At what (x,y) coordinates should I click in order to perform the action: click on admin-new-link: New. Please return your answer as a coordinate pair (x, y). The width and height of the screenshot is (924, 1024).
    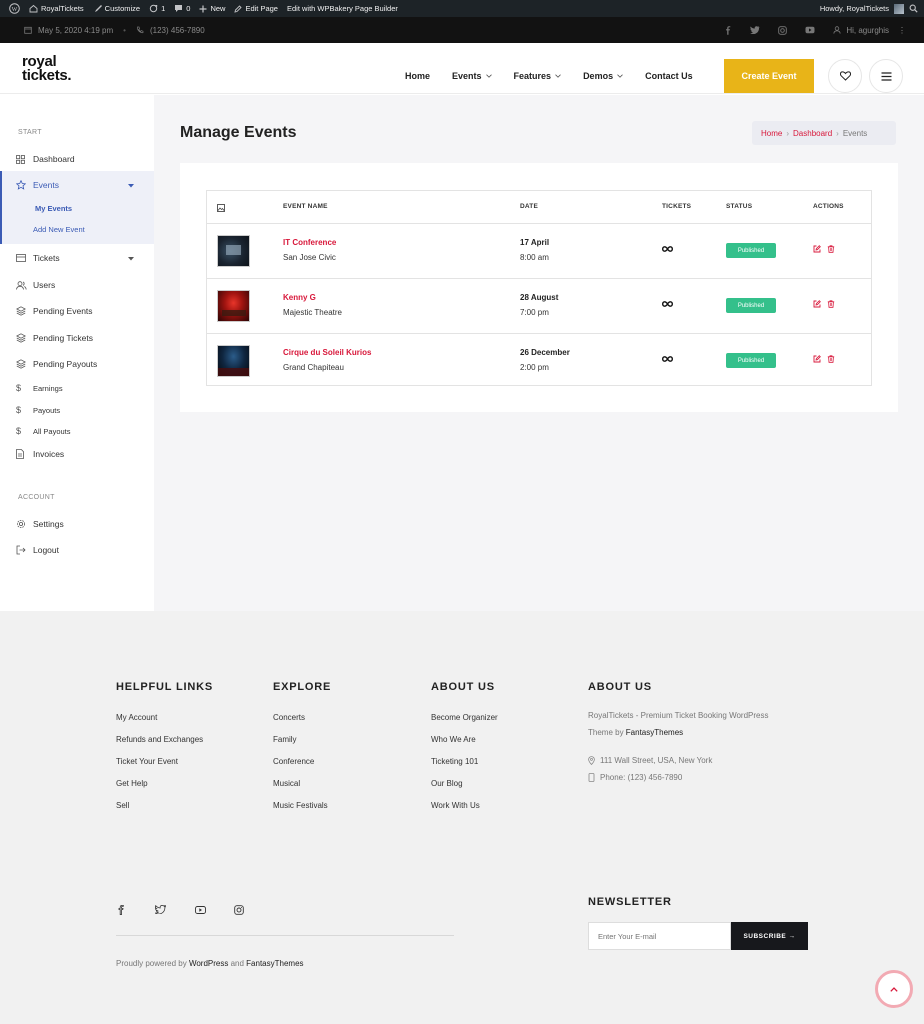
    Looking at the image, I should click on (212, 8).